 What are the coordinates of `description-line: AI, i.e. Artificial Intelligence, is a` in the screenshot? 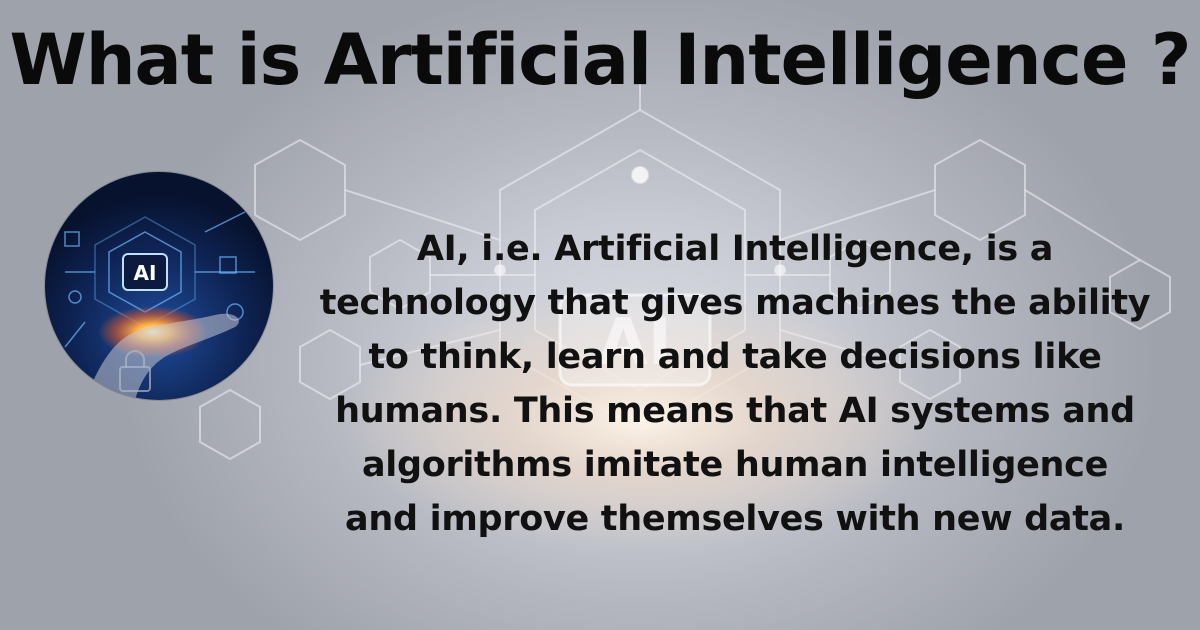 It's located at (735, 249).